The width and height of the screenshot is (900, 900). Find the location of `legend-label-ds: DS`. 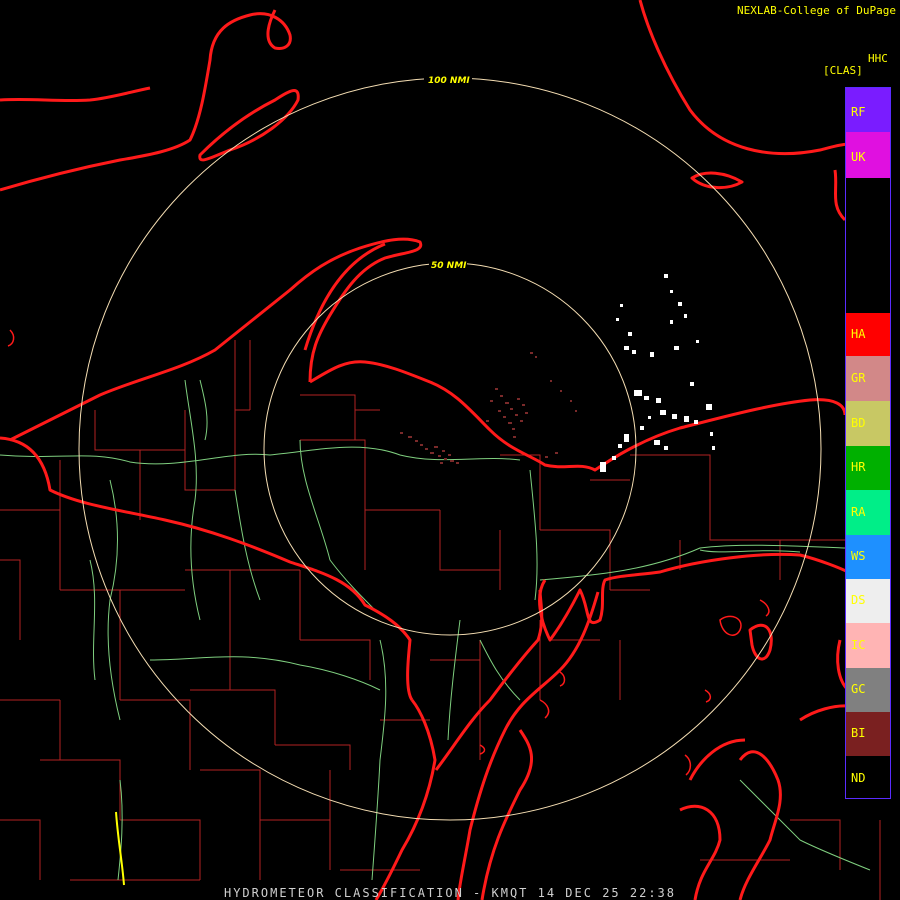

legend-label-ds: DS is located at coordinates (858, 600).